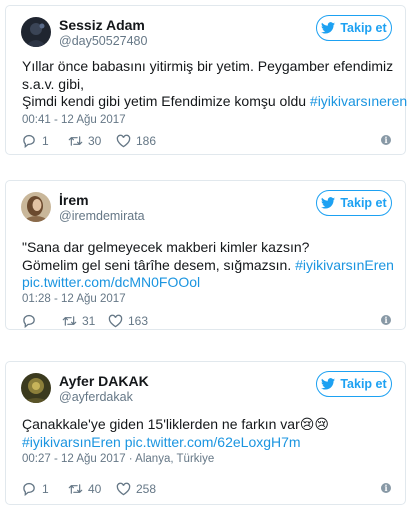 This screenshot has width=412, height=509. What do you see at coordinates (84, 489) in the screenshot?
I see `retweet-button: 40` at bounding box center [84, 489].